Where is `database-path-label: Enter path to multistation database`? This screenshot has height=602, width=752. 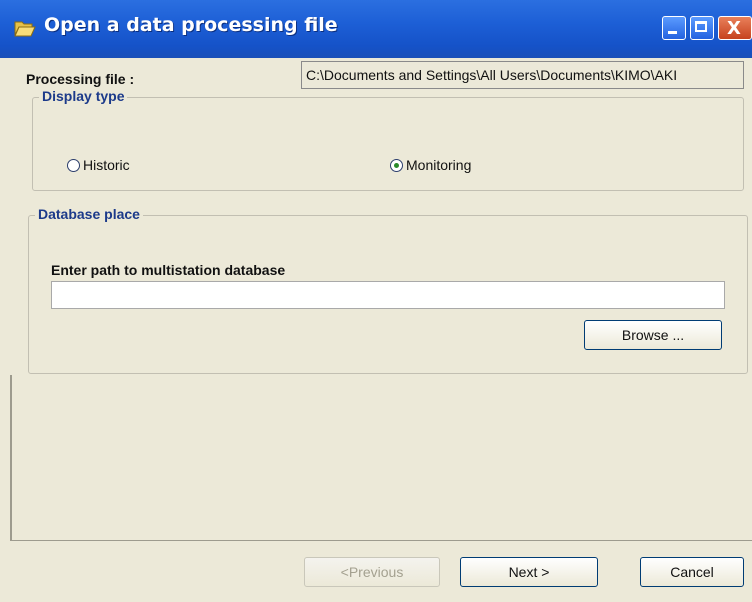
database-path-label: Enter path to multistation database is located at coordinates (168, 270).